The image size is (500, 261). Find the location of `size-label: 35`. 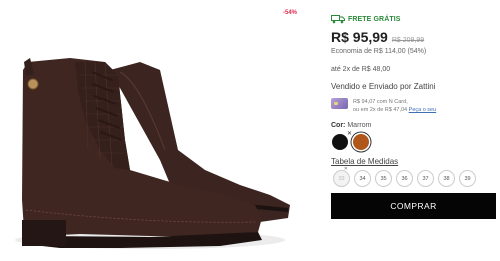

size-label: 35 is located at coordinates (383, 178).